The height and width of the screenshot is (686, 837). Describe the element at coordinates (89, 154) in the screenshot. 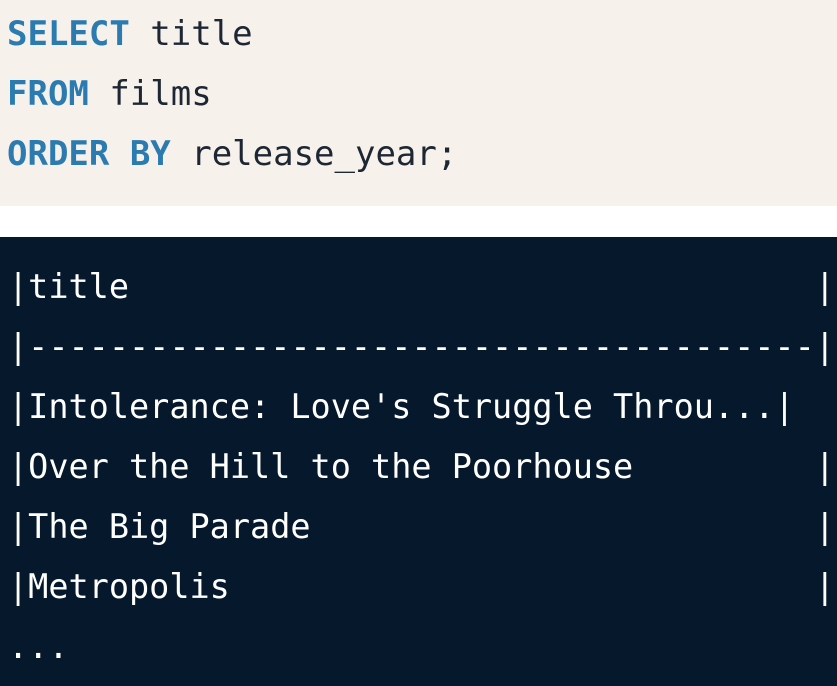

I see `keyword-order-by: ORDER BY` at that location.